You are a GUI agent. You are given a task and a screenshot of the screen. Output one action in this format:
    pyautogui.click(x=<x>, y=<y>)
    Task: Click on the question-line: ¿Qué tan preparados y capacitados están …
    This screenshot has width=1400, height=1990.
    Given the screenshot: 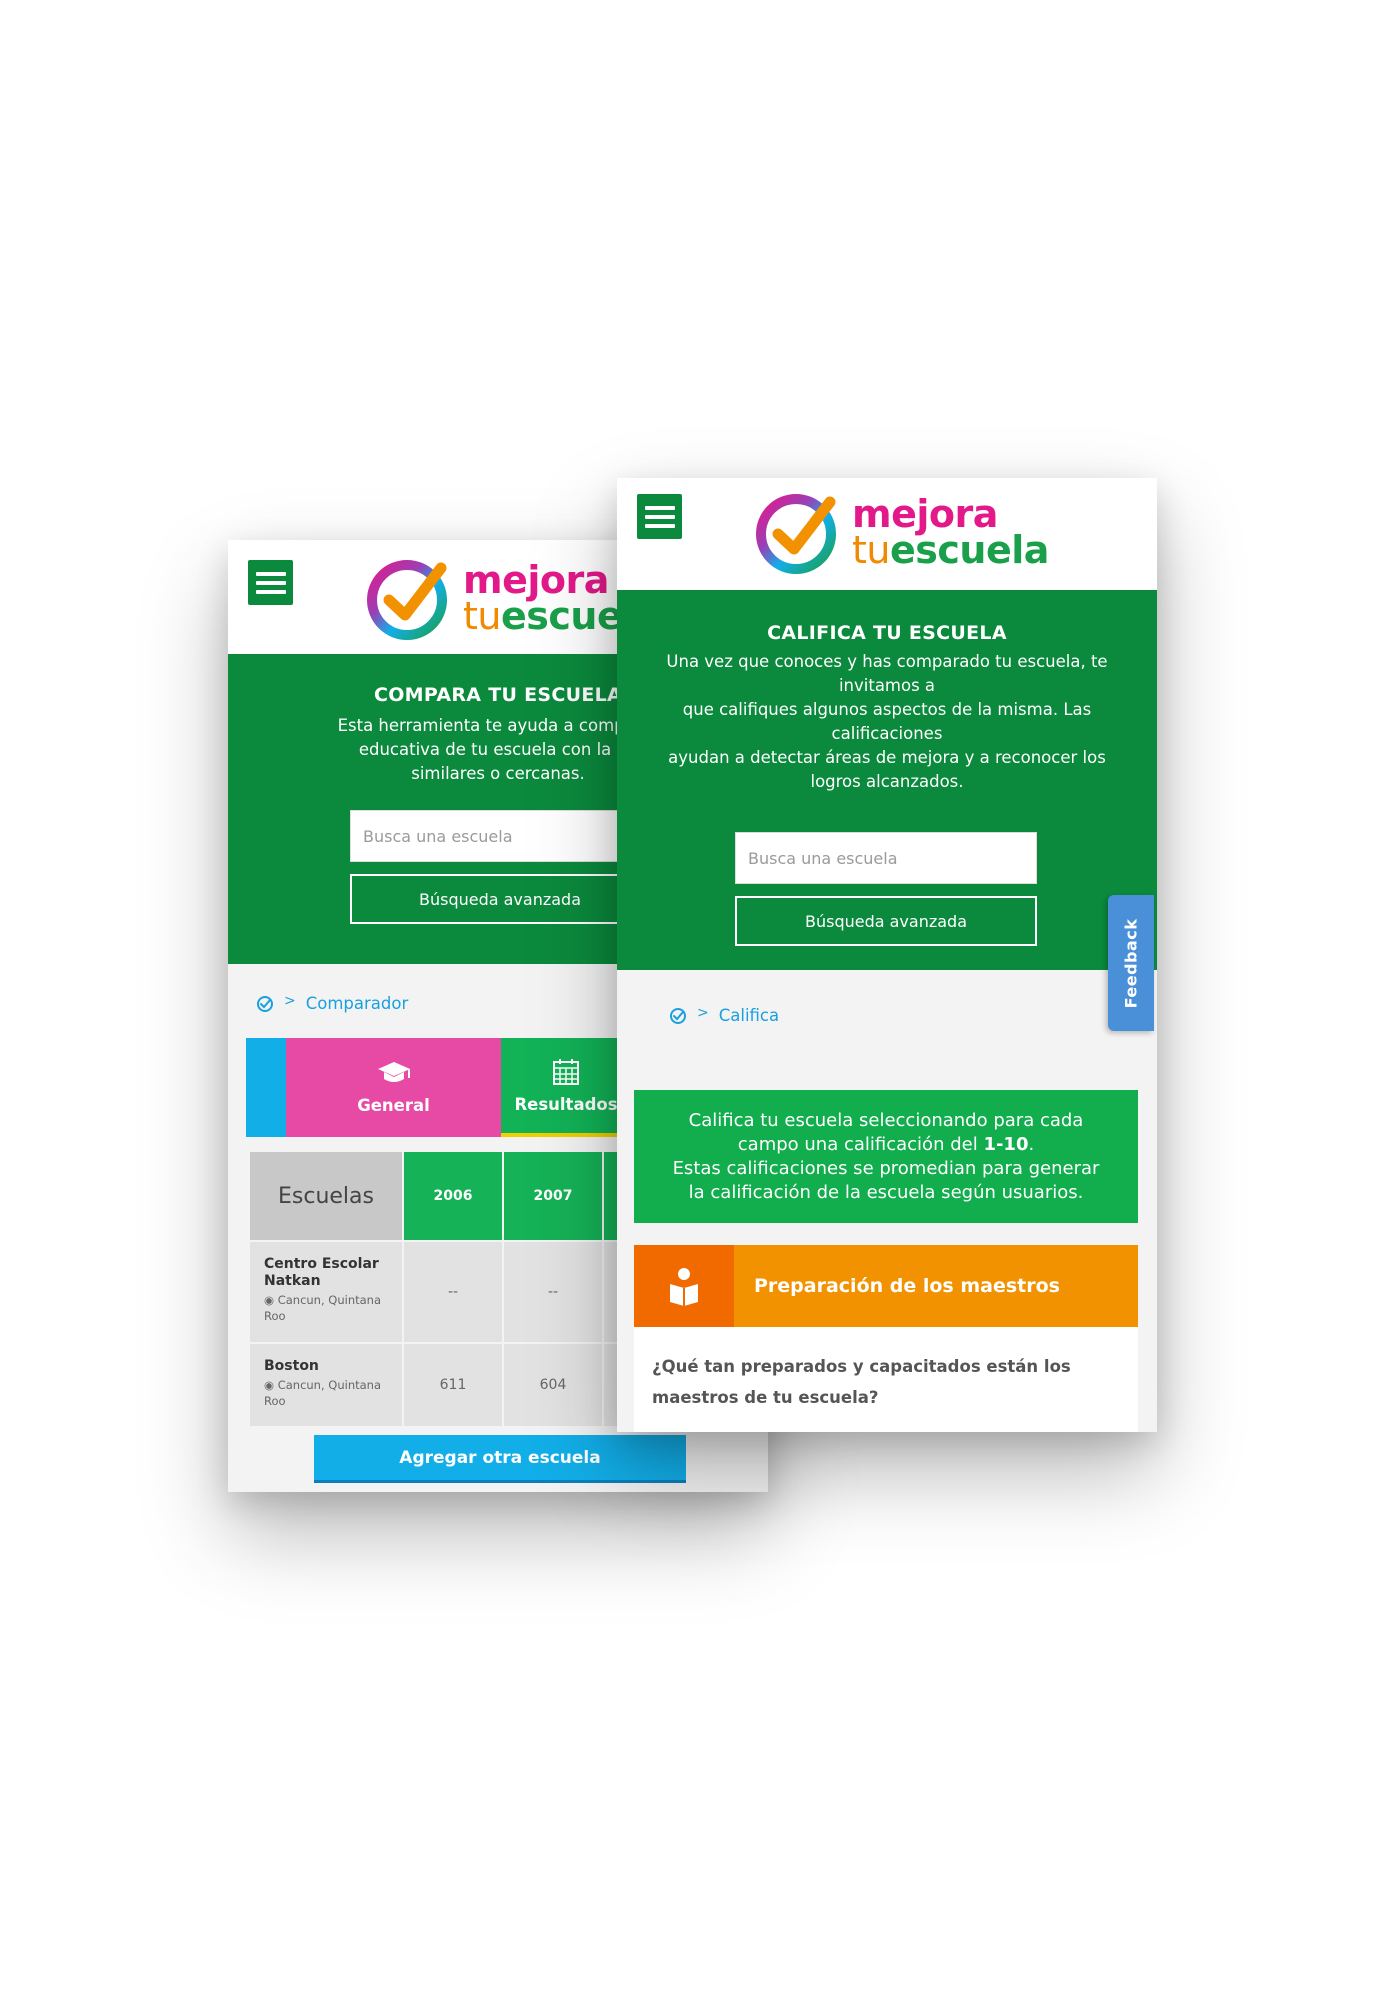 What is the action you would take?
    pyautogui.click(x=861, y=1366)
    